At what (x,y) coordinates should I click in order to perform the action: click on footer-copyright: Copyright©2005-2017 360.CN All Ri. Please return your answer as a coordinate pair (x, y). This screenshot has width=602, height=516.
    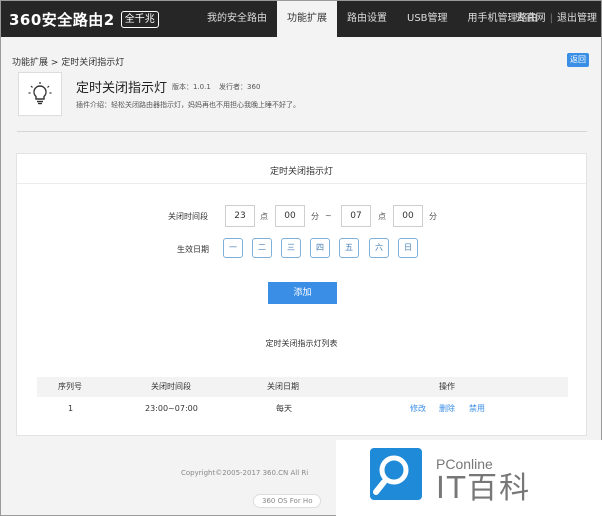
    Looking at the image, I should click on (245, 473).